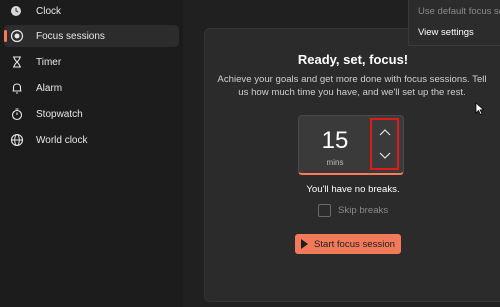 Image resolution: width=500 pixels, height=307 pixels. I want to click on sidebar-item-label: Stopwatch, so click(59, 114).